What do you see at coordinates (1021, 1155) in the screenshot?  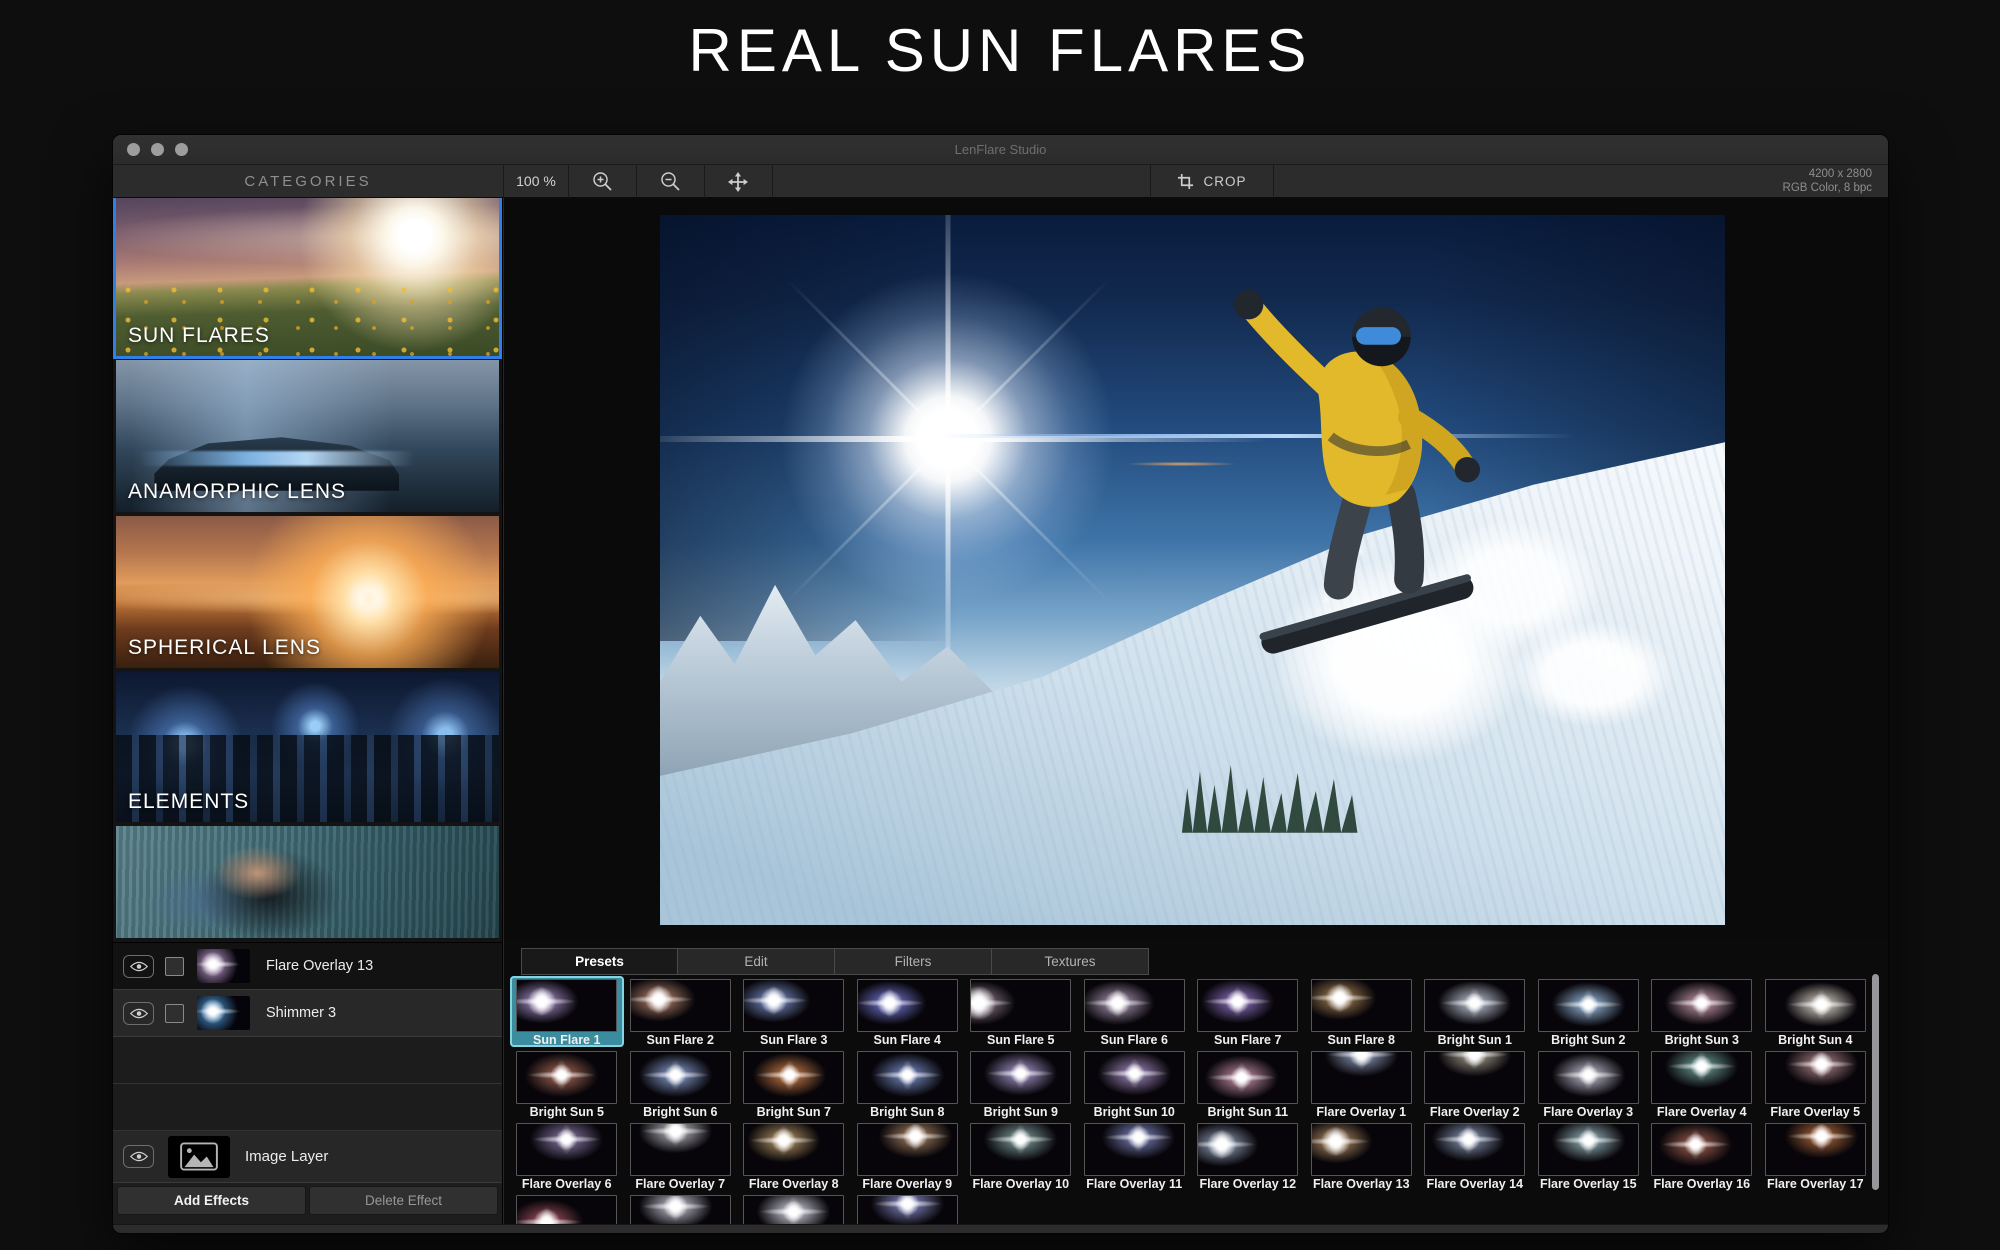 I see `preset-flare-overlay-10: Flare Overlay 10` at bounding box center [1021, 1155].